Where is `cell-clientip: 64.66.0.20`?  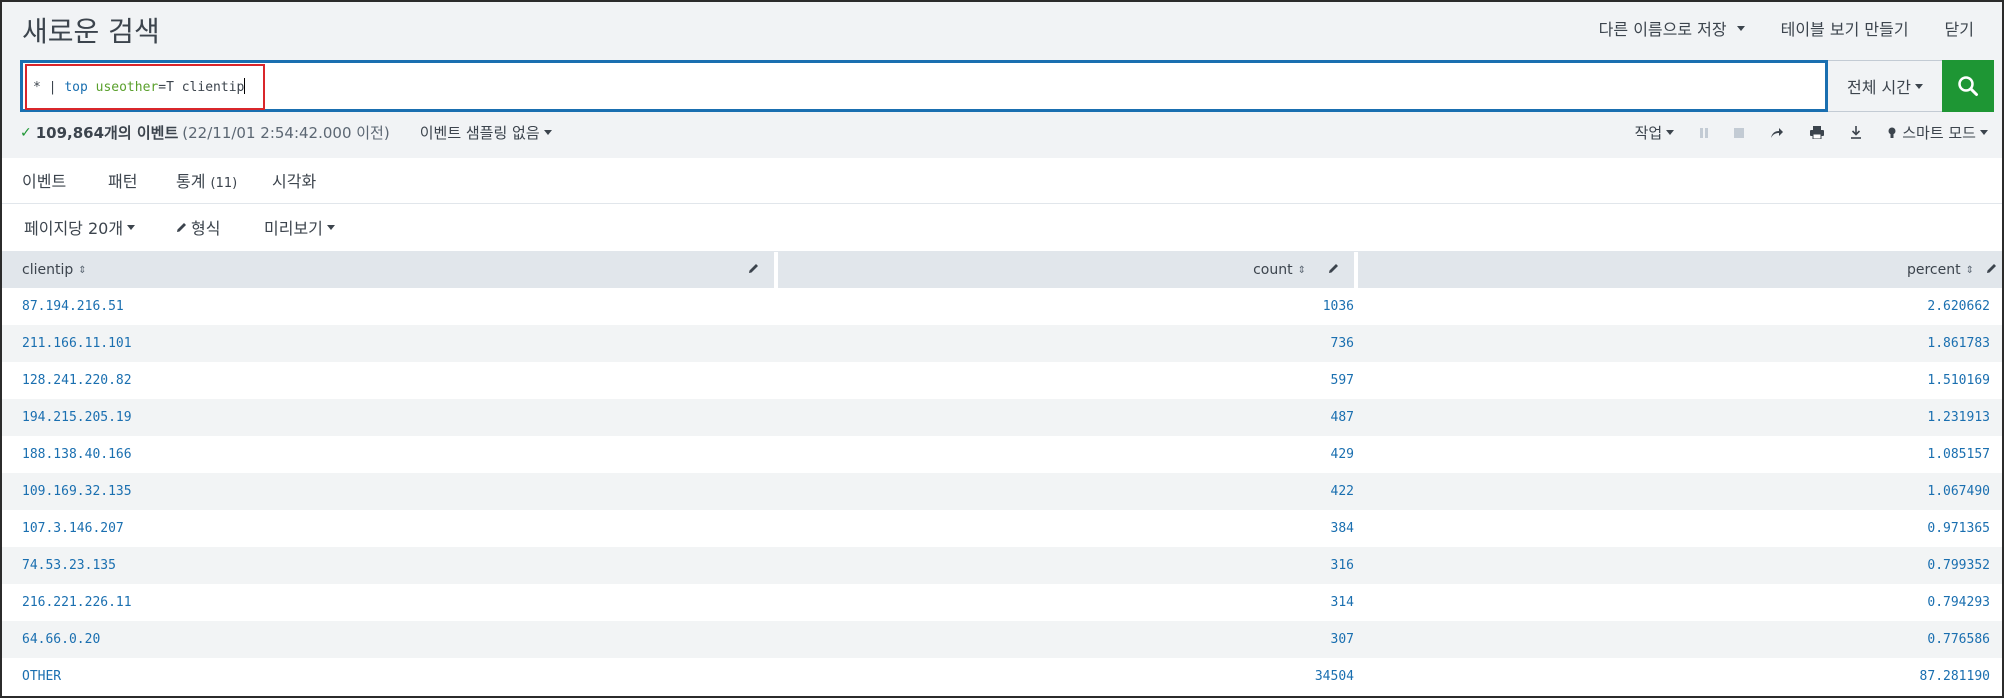
cell-clientip: 64.66.0.20 is located at coordinates (61, 639).